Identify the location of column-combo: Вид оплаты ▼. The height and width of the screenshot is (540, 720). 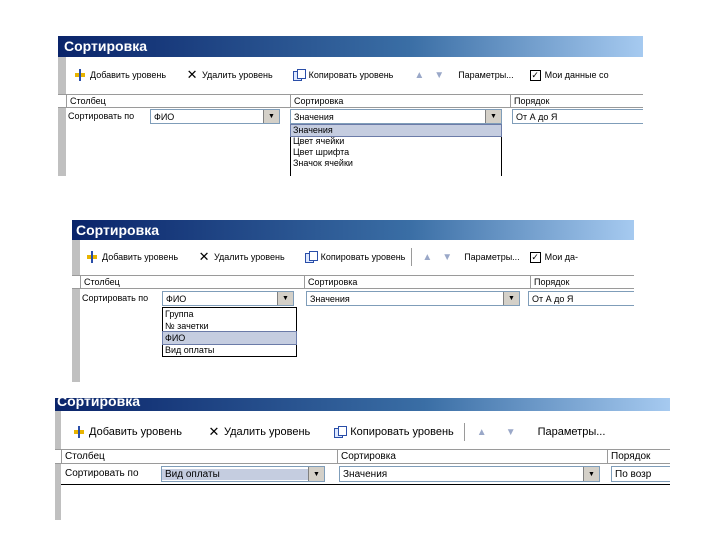
(243, 474).